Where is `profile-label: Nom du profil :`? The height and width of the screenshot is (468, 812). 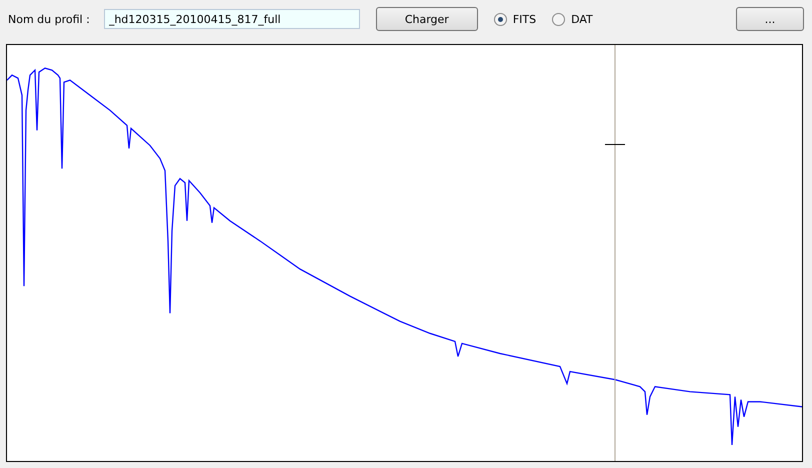 profile-label: Nom du profil : is located at coordinates (49, 19).